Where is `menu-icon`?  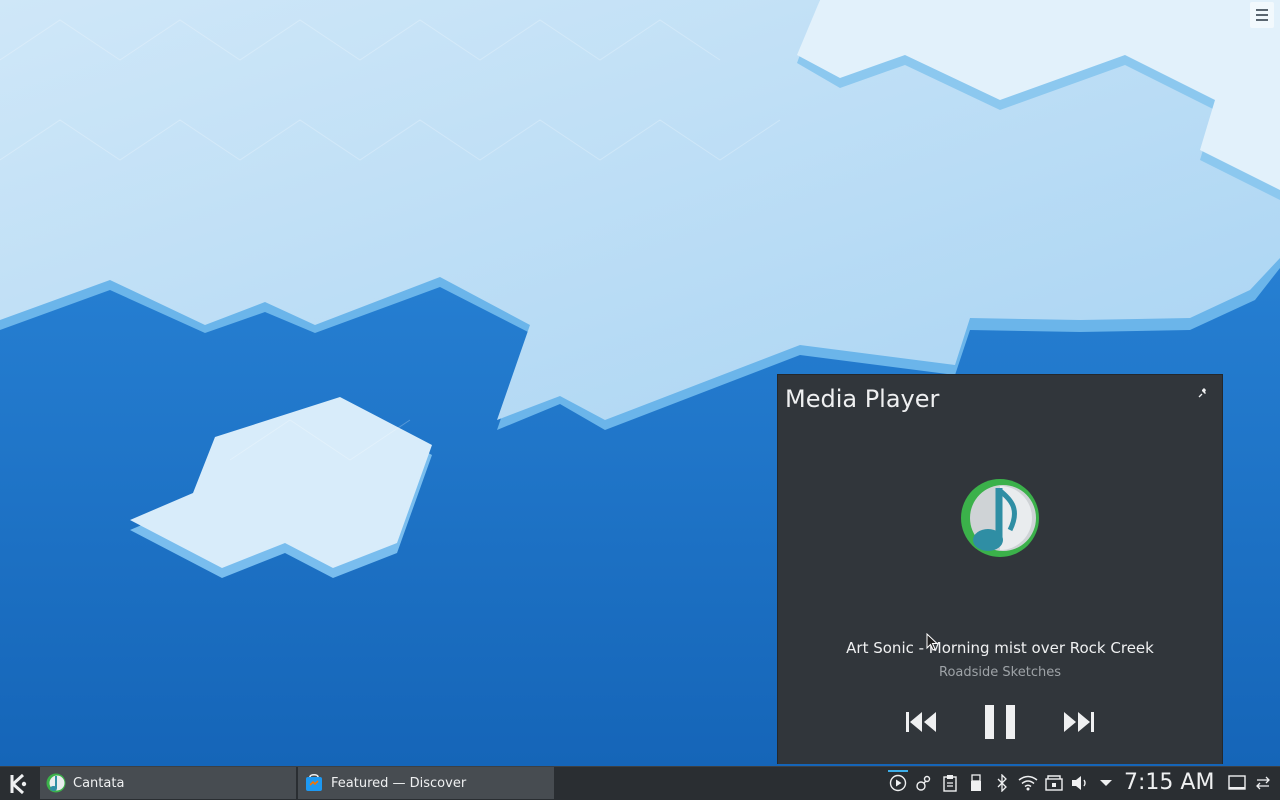 menu-icon is located at coordinates (1262, 10).